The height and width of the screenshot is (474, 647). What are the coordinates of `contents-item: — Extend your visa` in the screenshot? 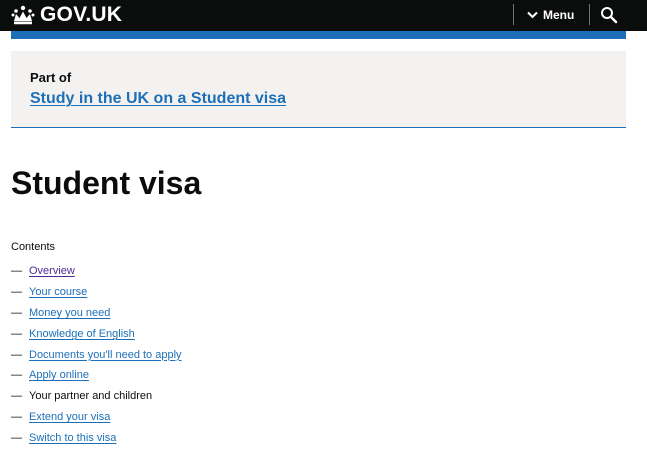 It's located at (96, 417).